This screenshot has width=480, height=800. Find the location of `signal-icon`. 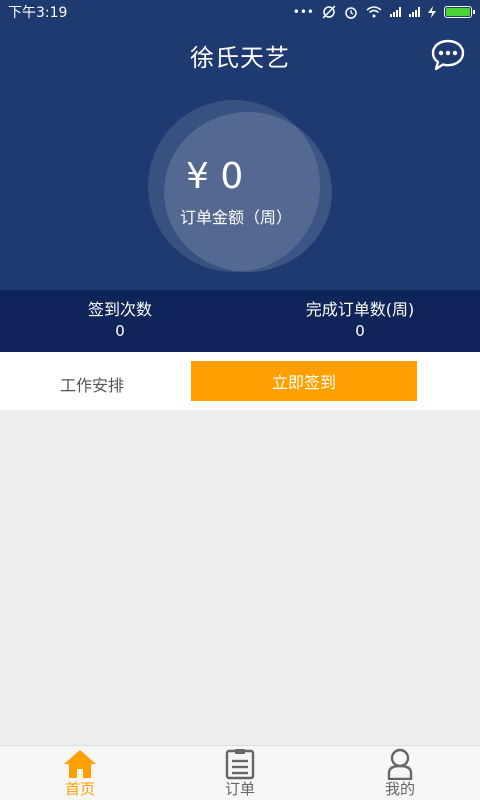

signal-icon is located at coordinates (395, 12).